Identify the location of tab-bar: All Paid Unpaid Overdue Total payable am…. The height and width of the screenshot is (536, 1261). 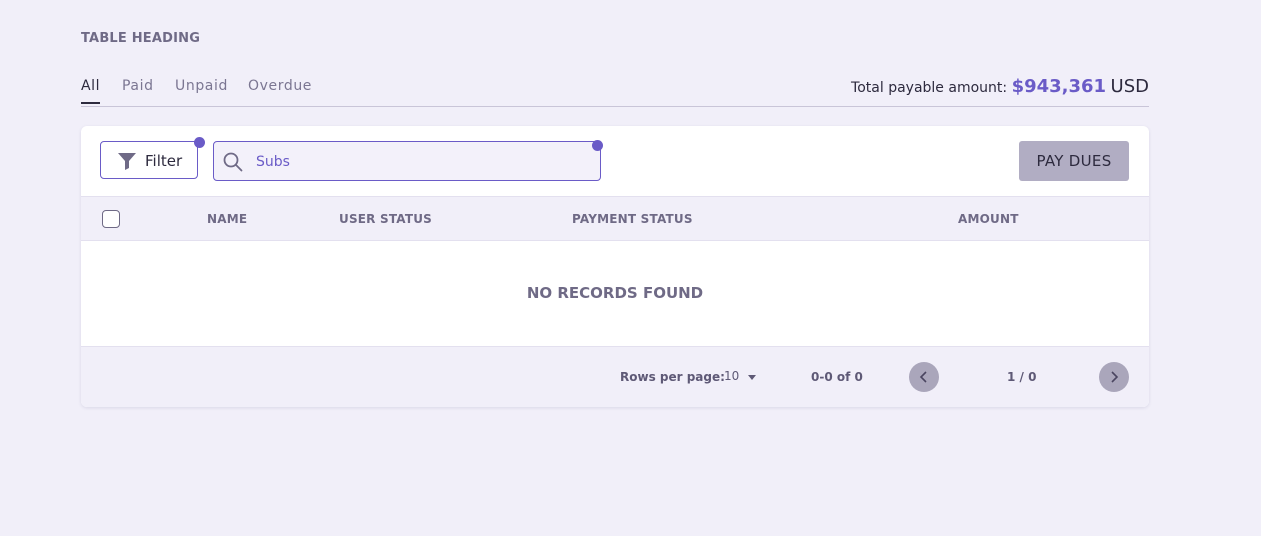
(615, 91).